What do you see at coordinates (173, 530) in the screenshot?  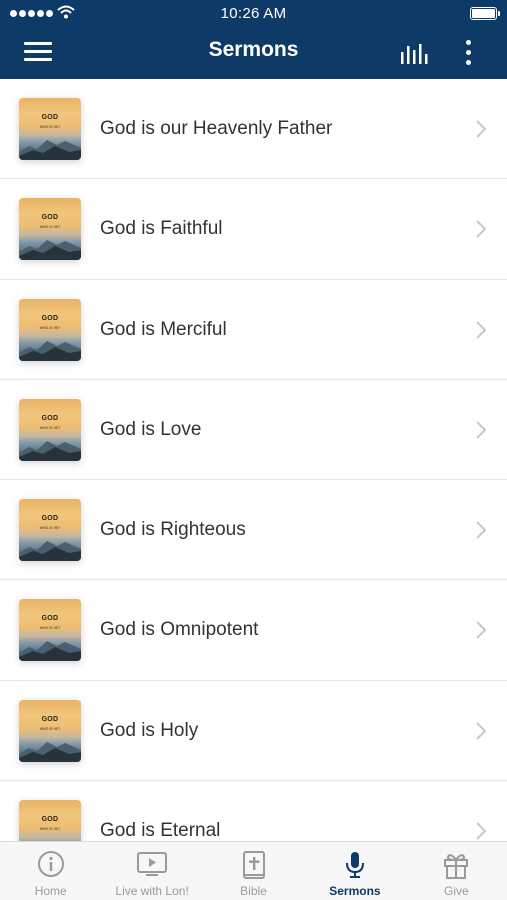 I see `sermon-title: God is Righteous` at bounding box center [173, 530].